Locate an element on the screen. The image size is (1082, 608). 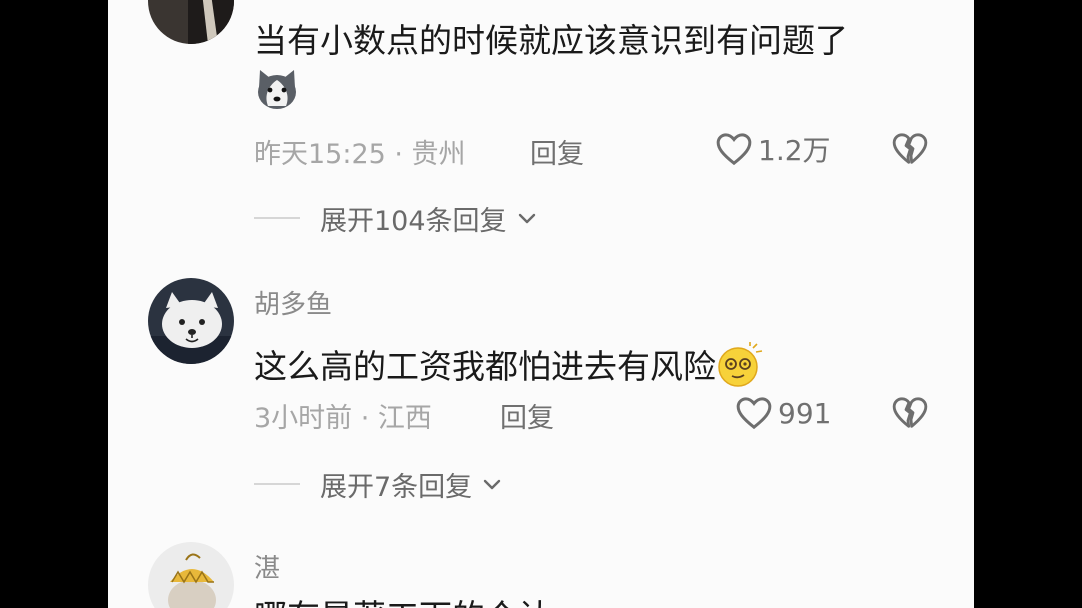
comment-meta: 3小时前 · 江西 is located at coordinates (343, 418).